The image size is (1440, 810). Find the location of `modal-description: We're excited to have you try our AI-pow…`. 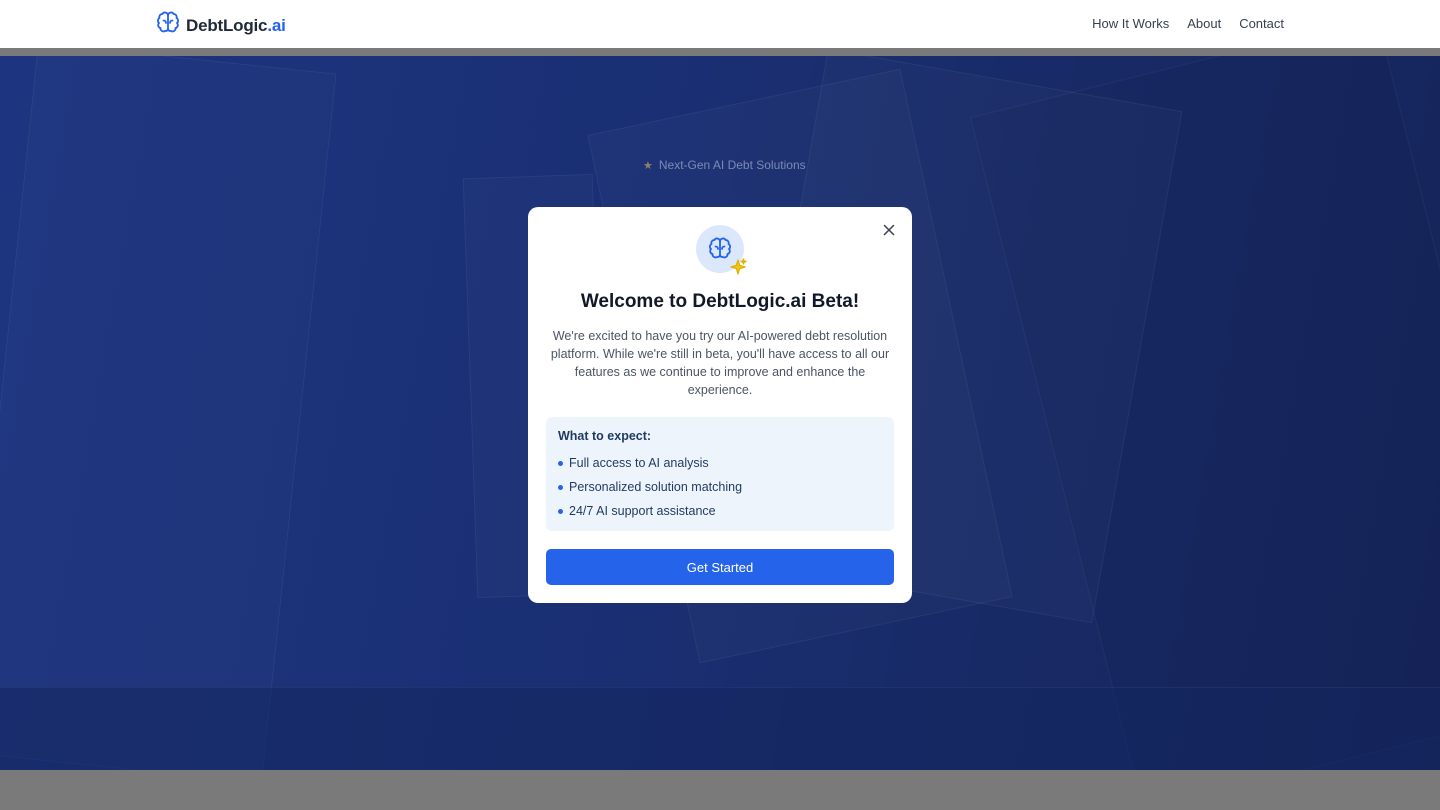

modal-description: We're excited to have you try our AI-pow… is located at coordinates (720, 363).